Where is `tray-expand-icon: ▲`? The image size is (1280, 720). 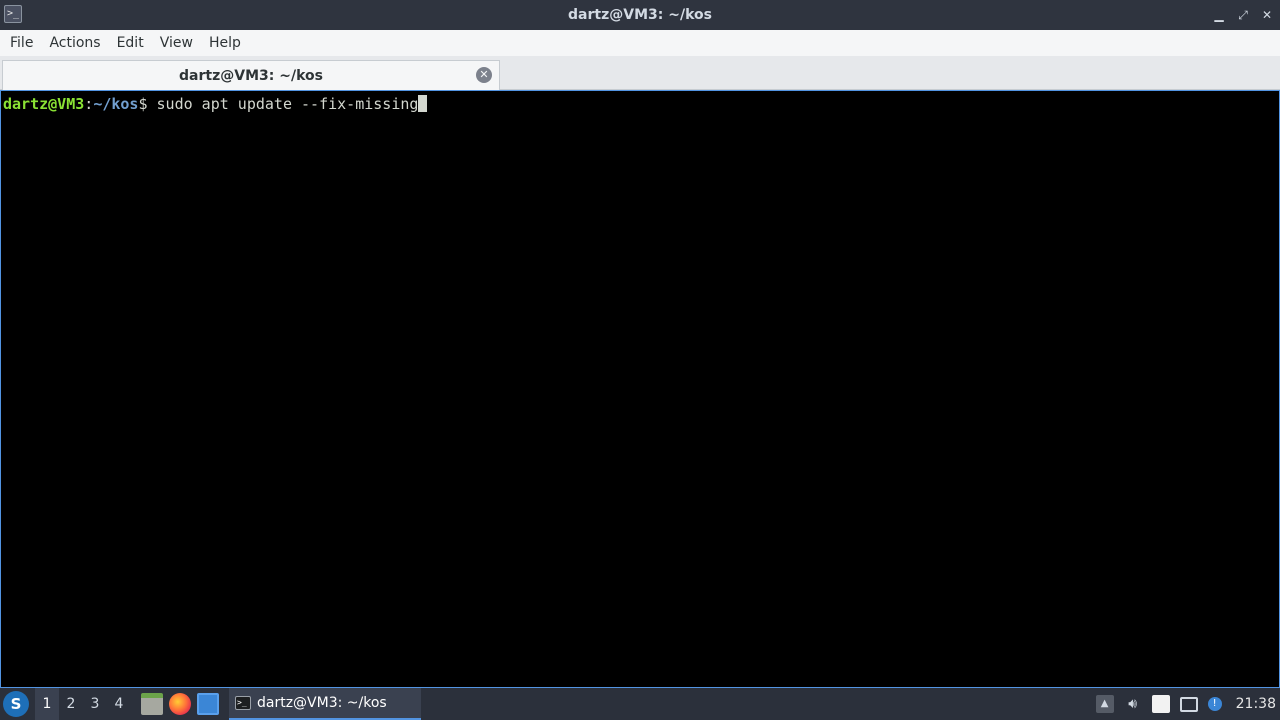 tray-expand-icon: ▲ is located at coordinates (1104, 704).